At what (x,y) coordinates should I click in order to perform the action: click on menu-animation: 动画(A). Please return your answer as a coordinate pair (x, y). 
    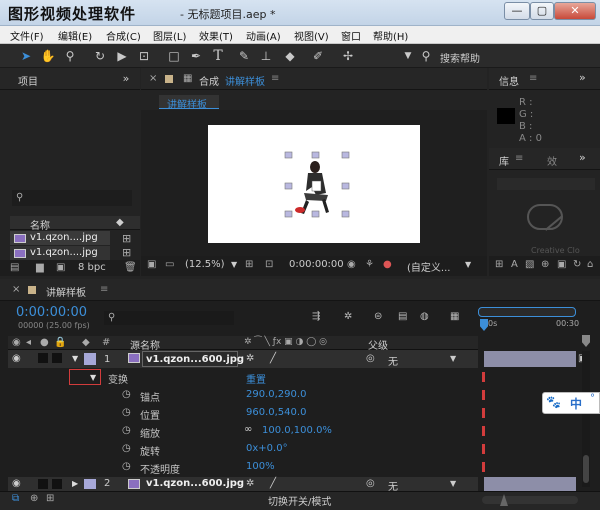
    Looking at the image, I should click on (263, 35).